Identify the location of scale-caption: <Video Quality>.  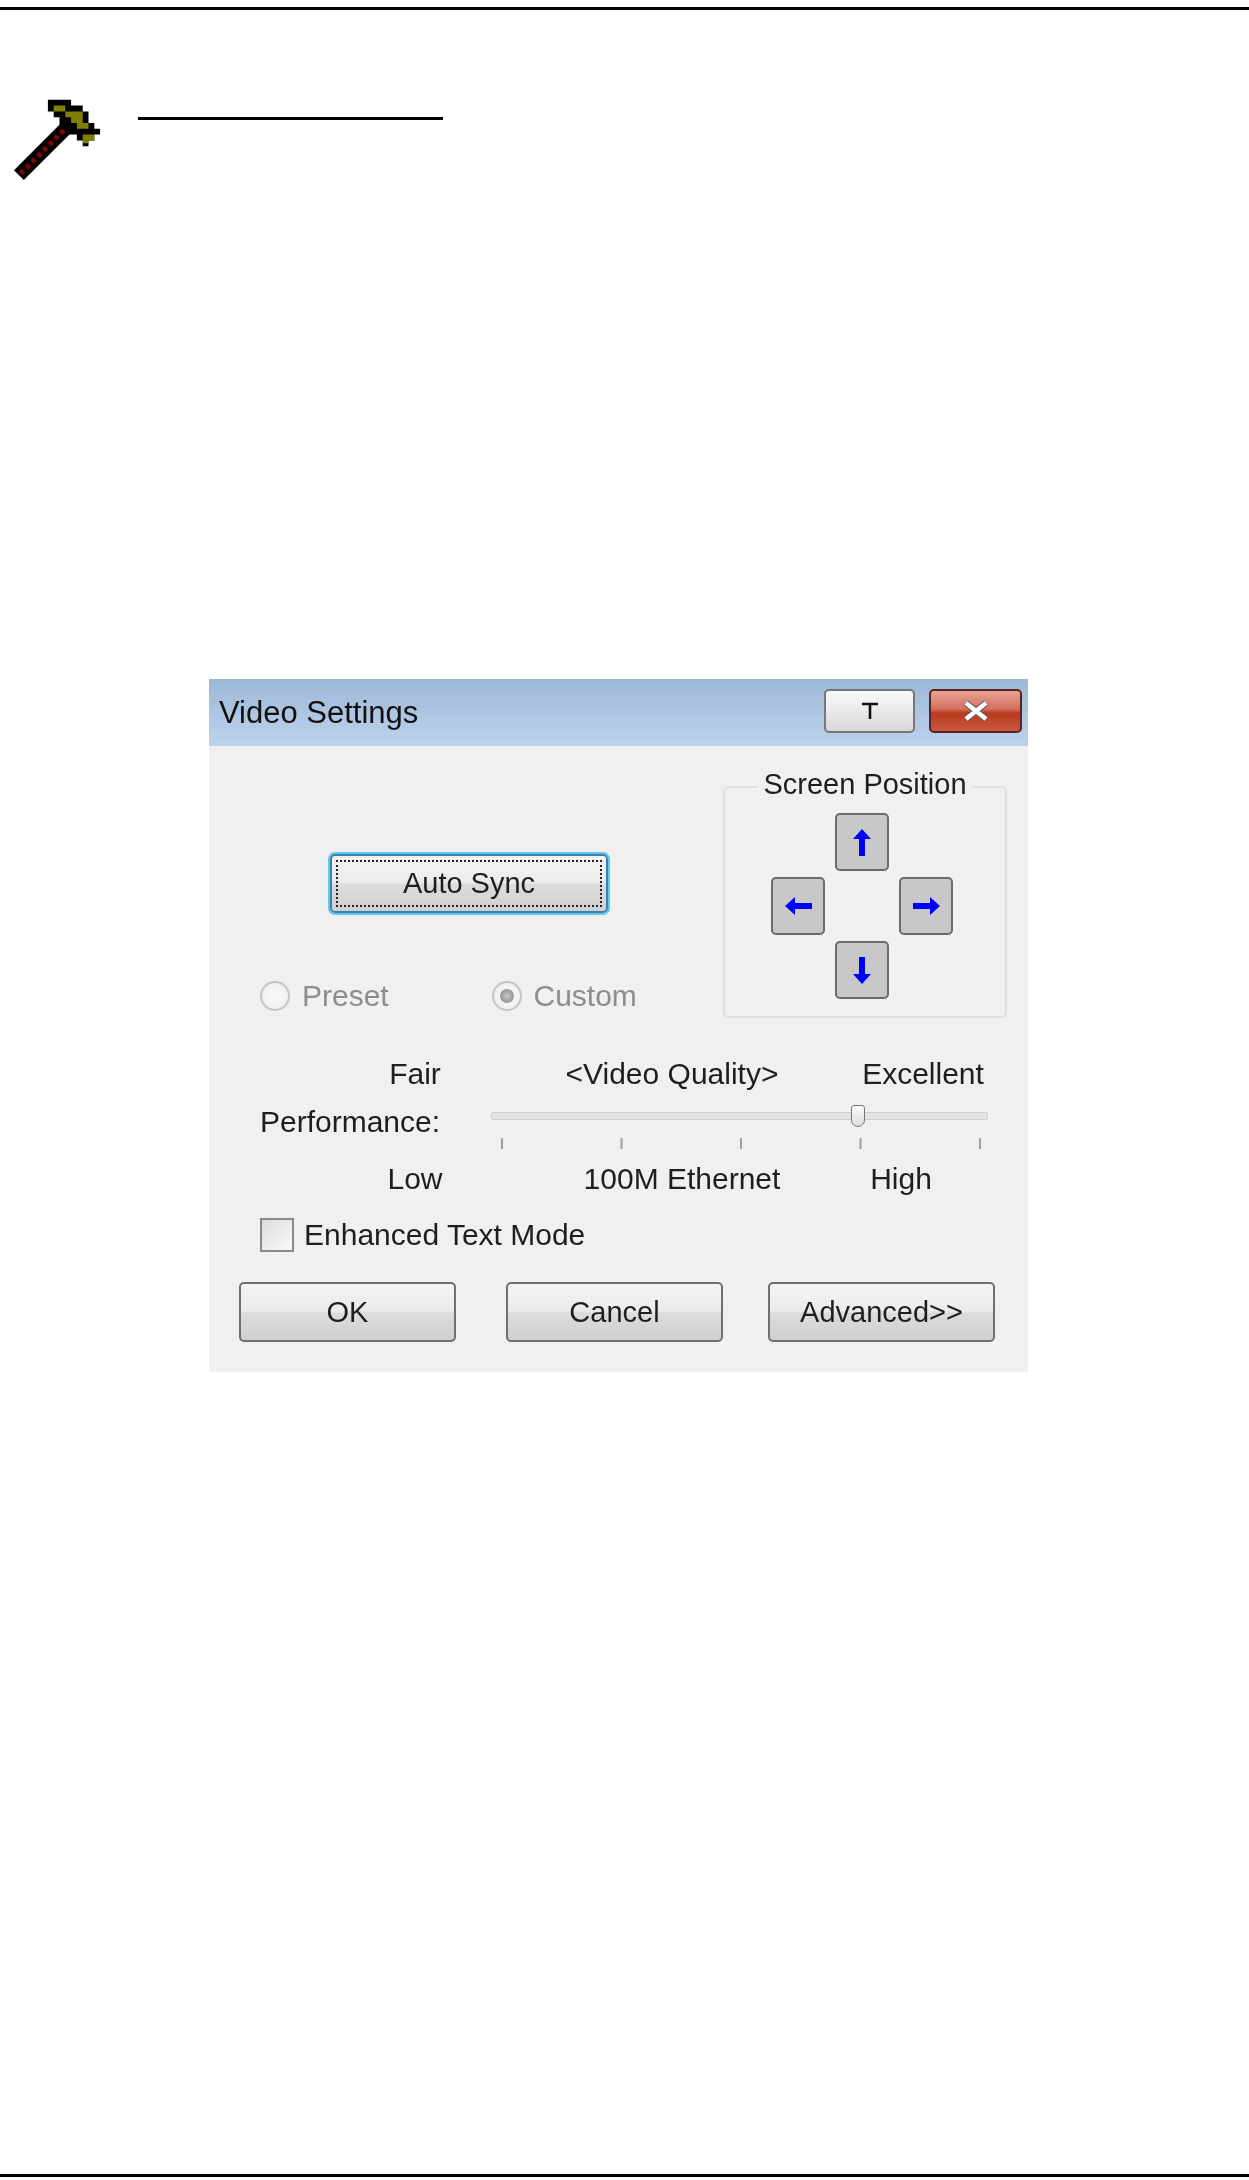
(672, 1074).